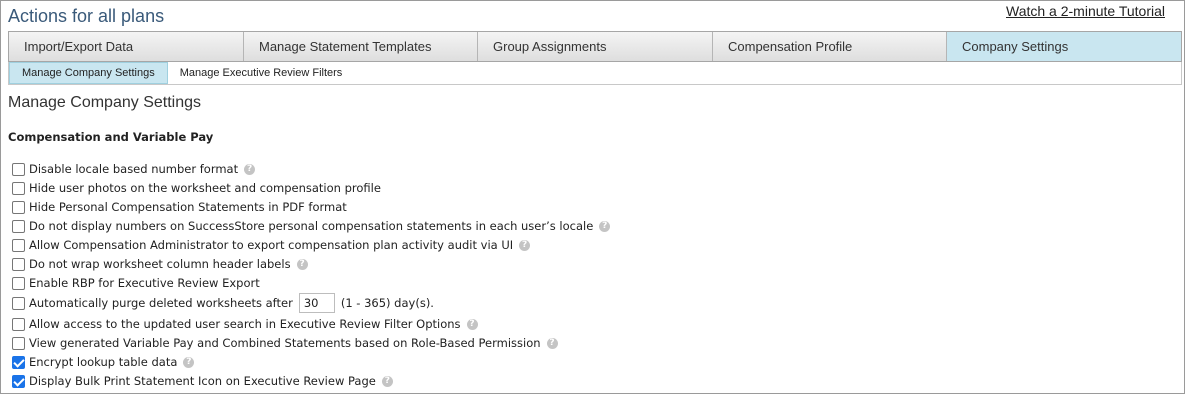 This screenshot has width=1185, height=394. I want to click on tab-group-assignments: Group Assignments, so click(595, 46).